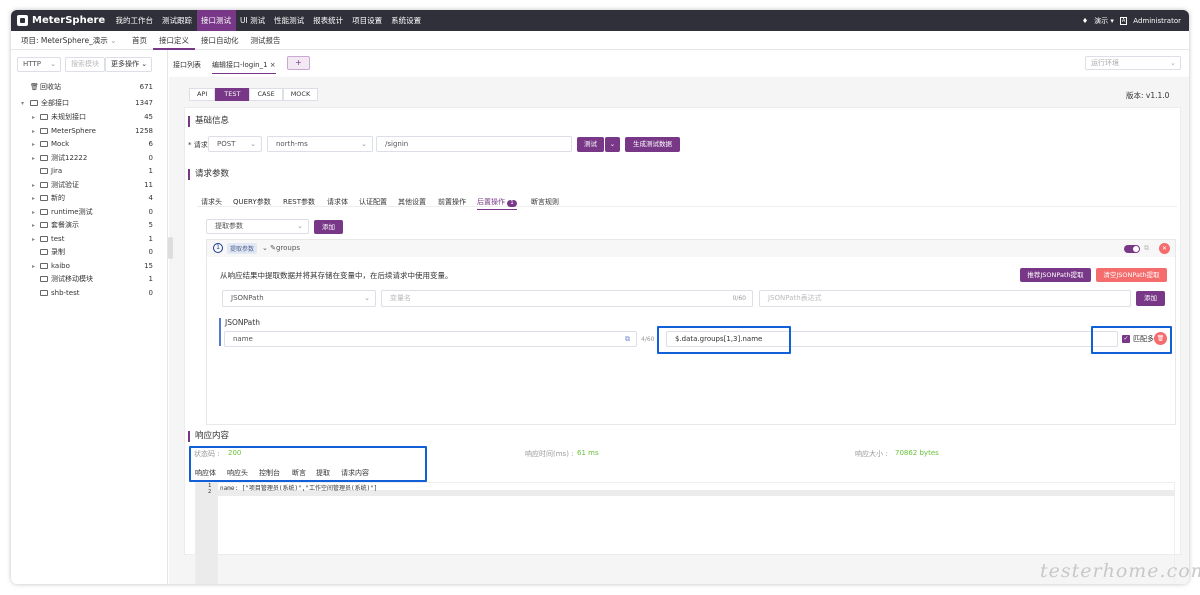  I want to click on tree-node: 测试移动模块 1, so click(86, 280).